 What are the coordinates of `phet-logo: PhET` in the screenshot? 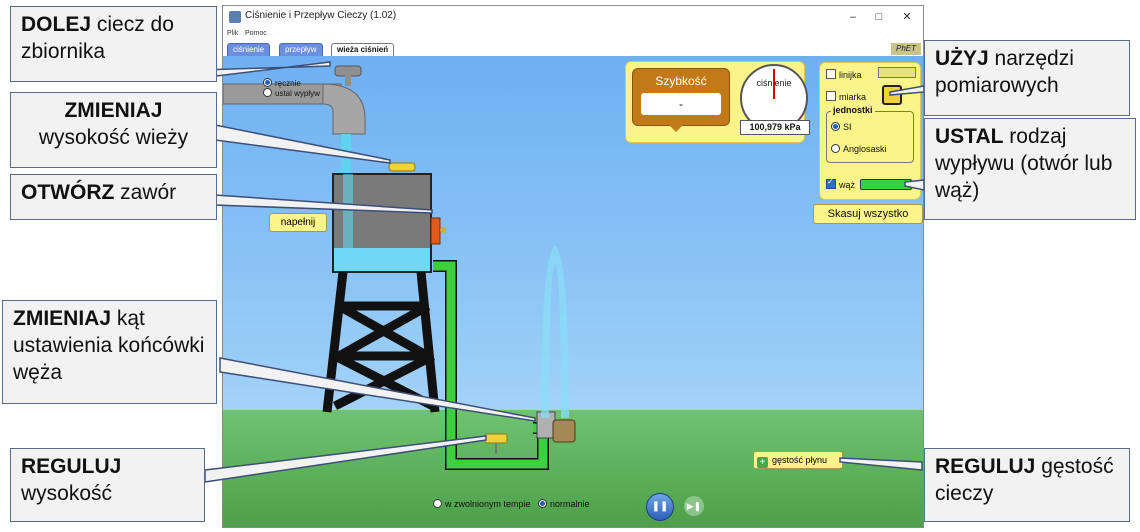 It's located at (906, 49).